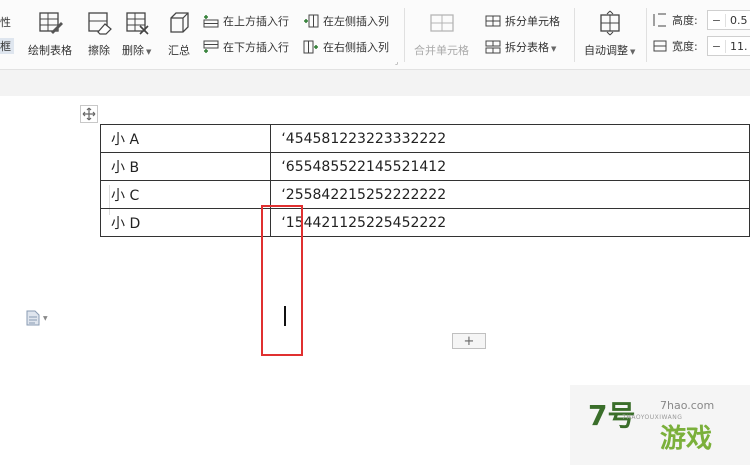 This screenshot has height=465, width=750. I want to click on insert-row-below-button: 在下方插入行, so click(246, 47).